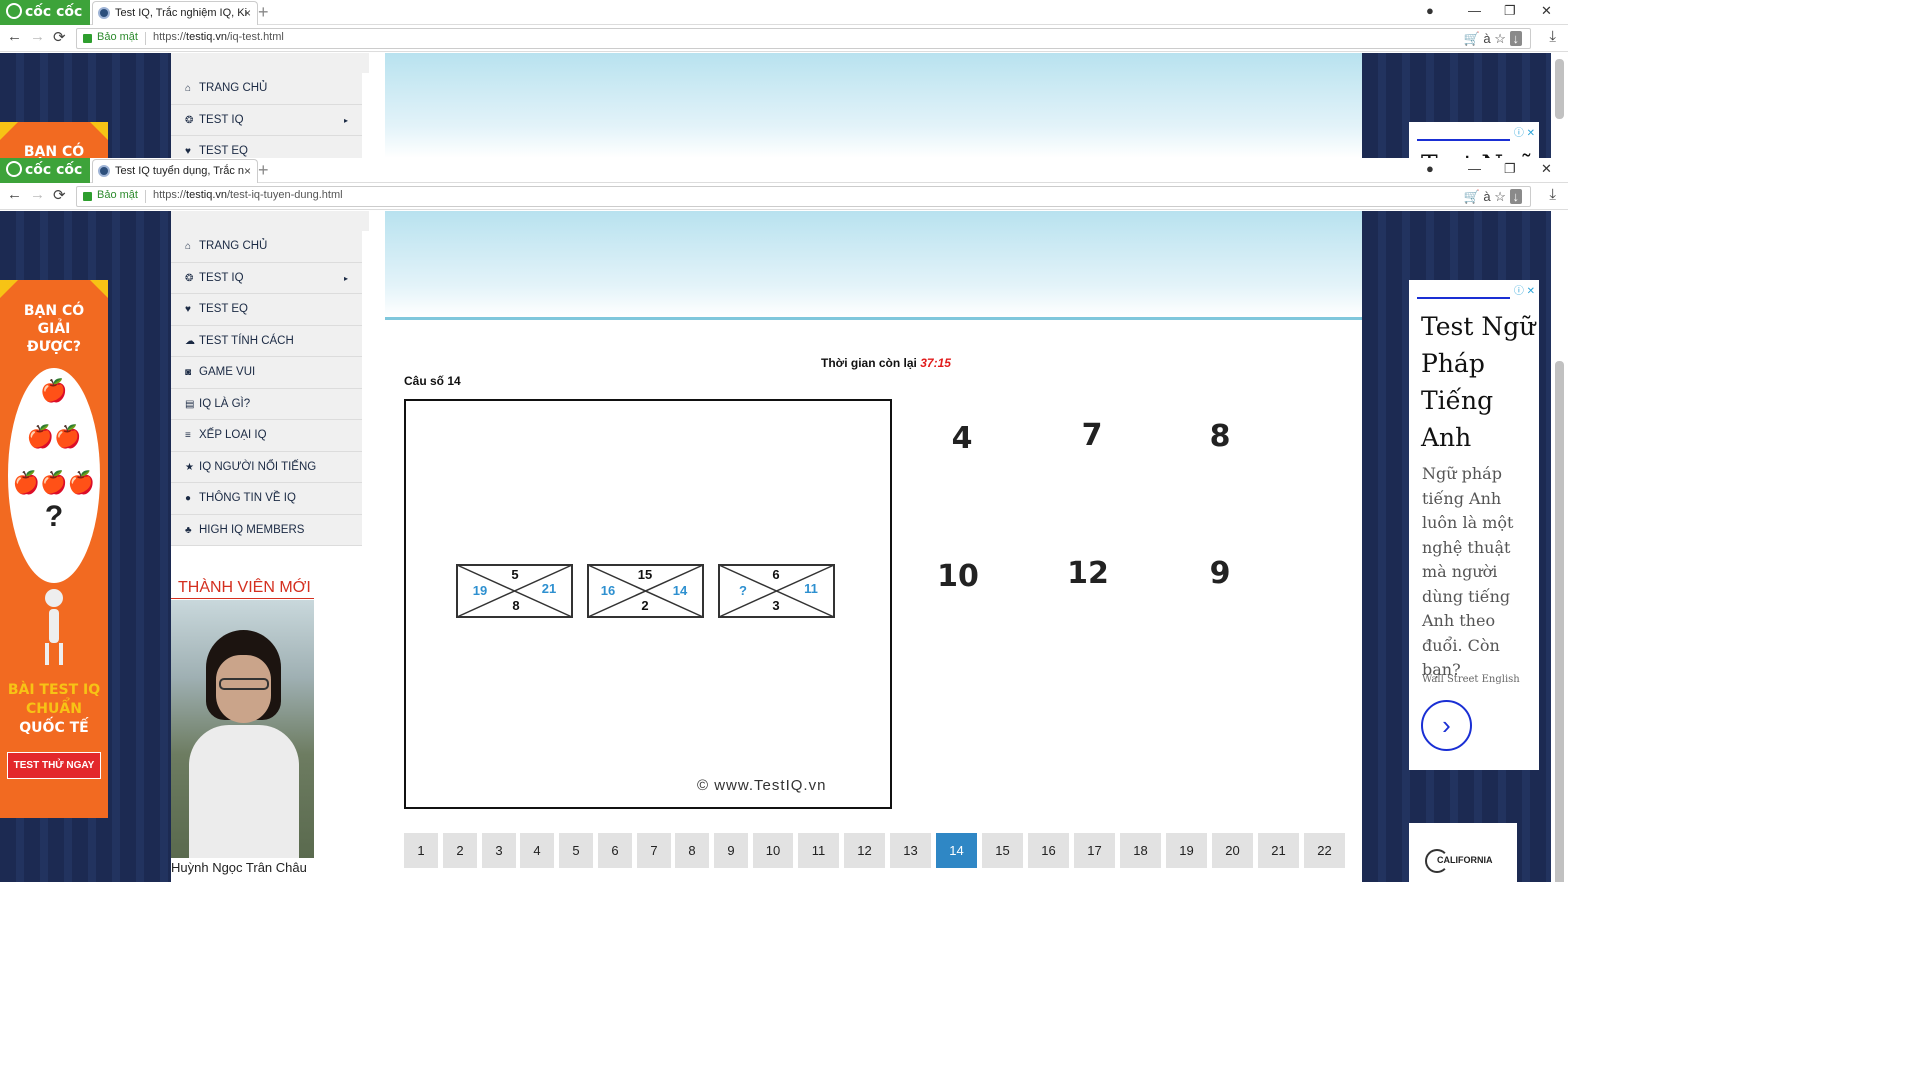 This screenshot has height=1080, width=1920. I want to click on page-button: 4, so click(537, 850).